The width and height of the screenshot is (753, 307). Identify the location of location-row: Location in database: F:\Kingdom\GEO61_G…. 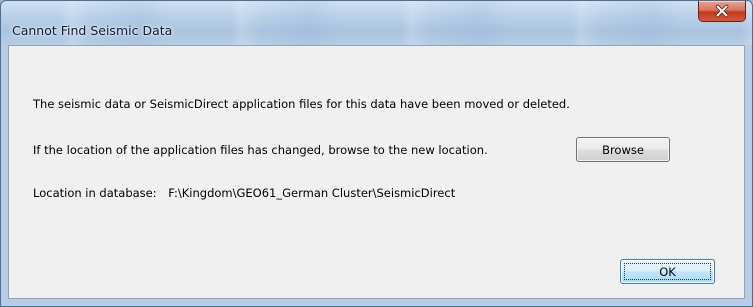
(244, 193).